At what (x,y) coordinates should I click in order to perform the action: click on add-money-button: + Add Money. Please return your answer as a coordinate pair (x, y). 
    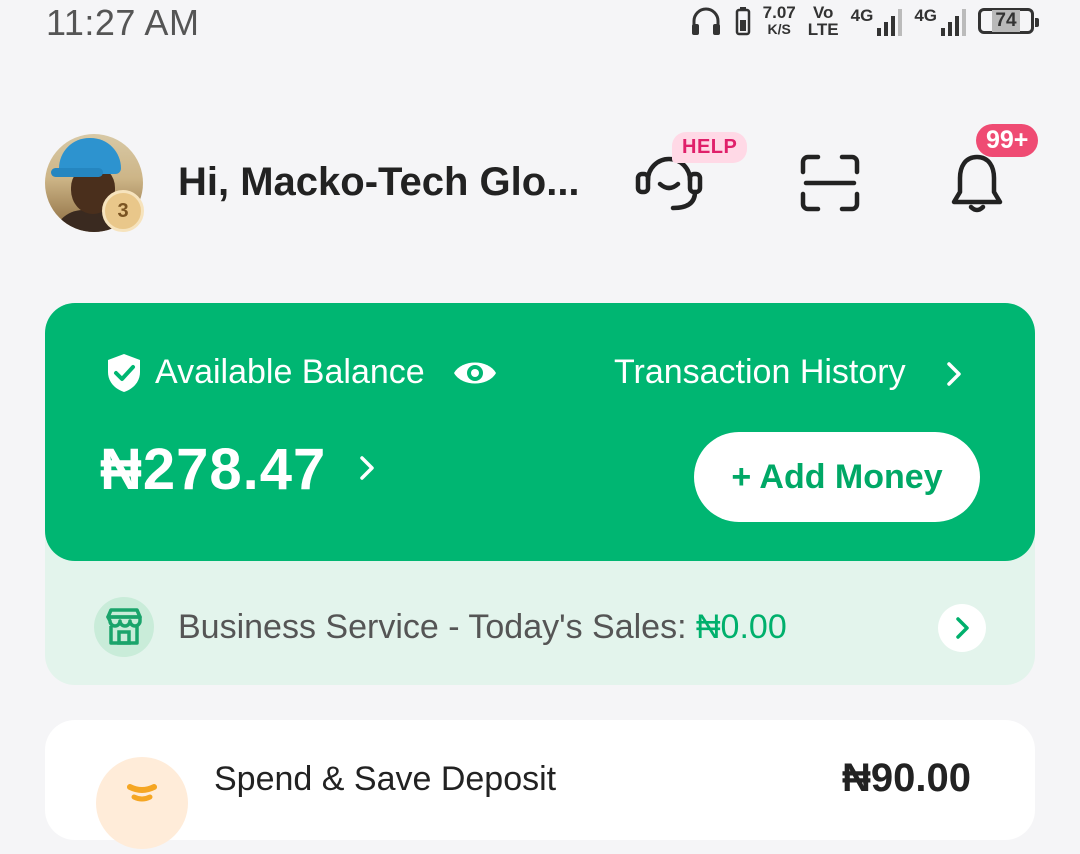
    Looking at the image, I should click on (837, 477).